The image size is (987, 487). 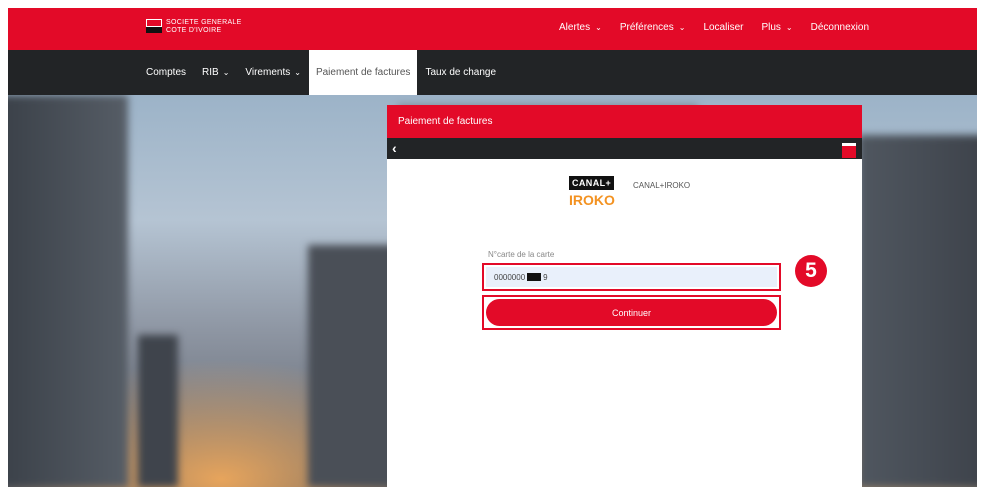 What do you see at coordinates (166, 72) in the screenshot?
I see `nav-comptes: Comptes` at bounding box center [166, 72].